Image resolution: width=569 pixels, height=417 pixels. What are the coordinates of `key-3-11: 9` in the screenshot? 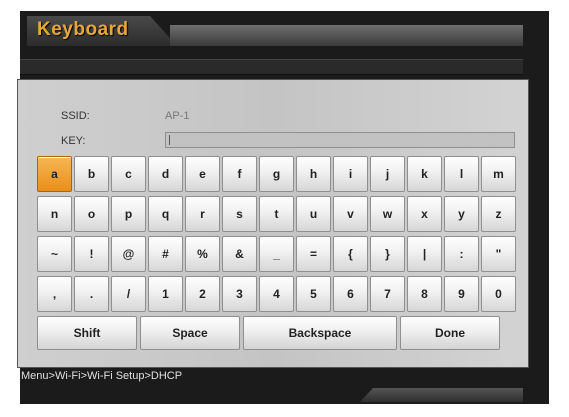 It's located at (461, 294).